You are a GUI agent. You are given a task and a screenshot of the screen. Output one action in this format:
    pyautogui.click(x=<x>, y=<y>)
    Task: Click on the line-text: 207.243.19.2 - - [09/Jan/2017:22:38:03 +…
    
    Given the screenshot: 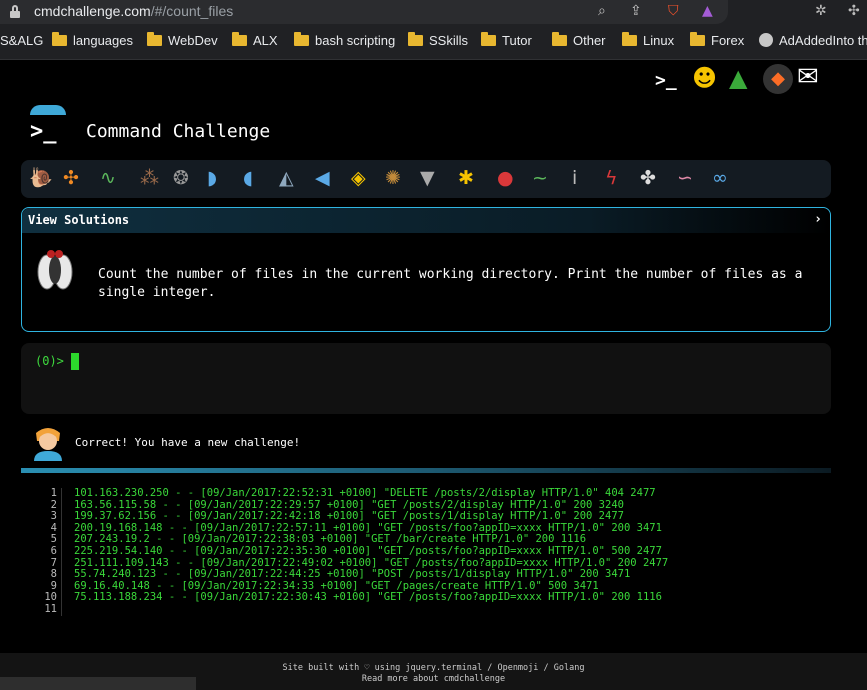 What is the action you would take?
    pyautogui.click(x=330, y=539)
    